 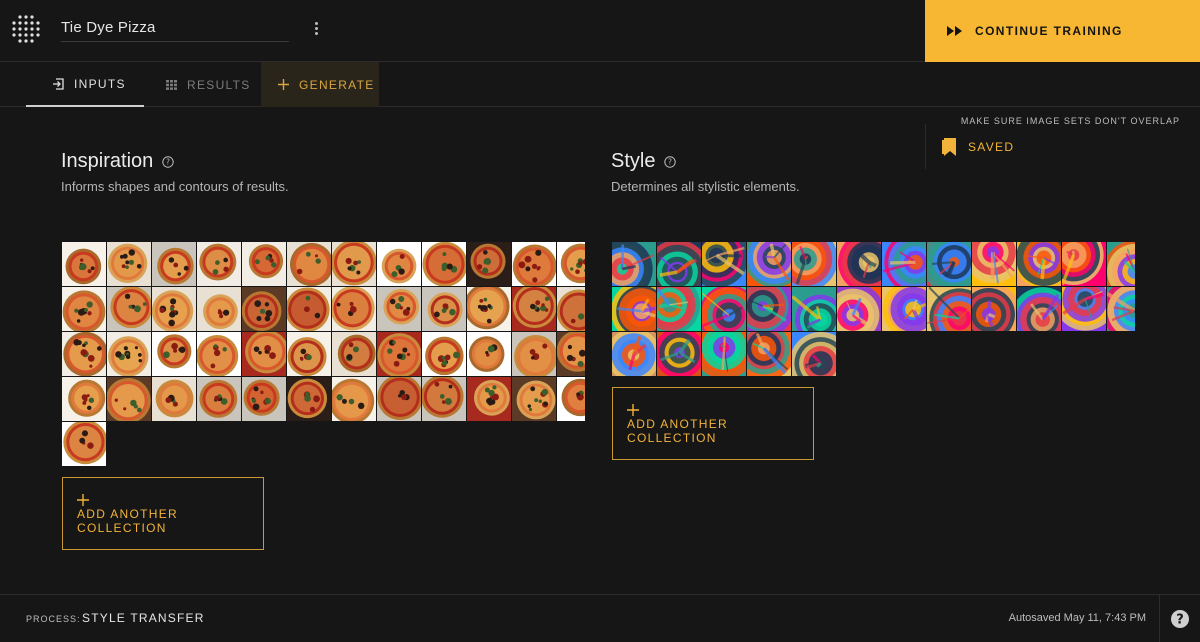 I want to click on tab-inputs-label: INPUTS, so click(x=100, y=83).